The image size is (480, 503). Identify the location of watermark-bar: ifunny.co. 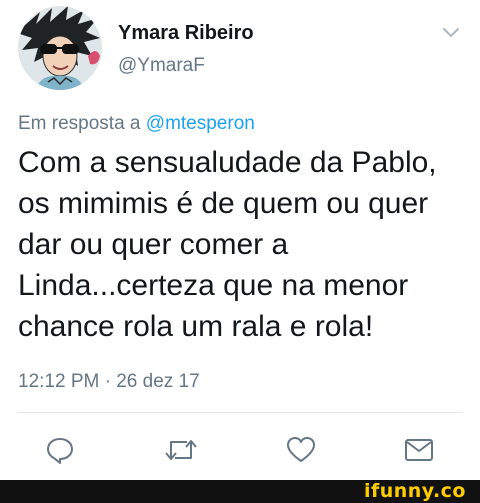
(240, 491).